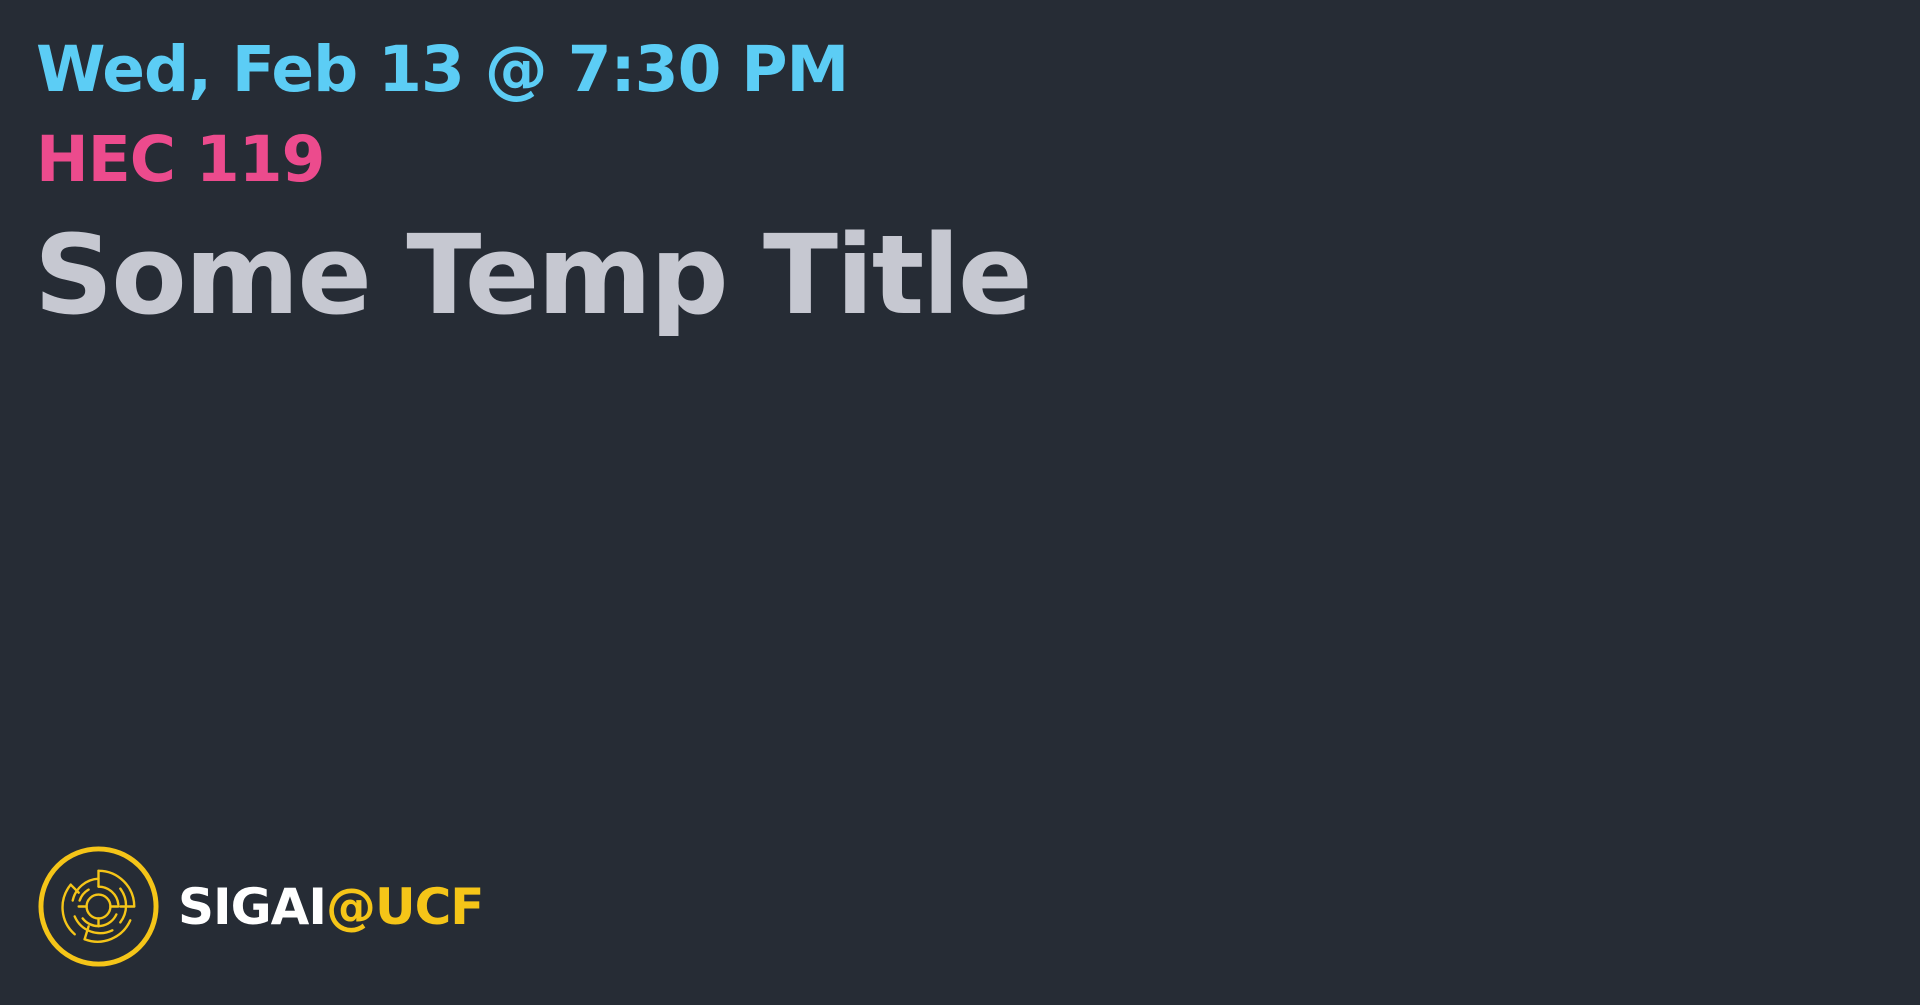 The width and height of the screenshot is (1920, 1005). What do you see at coordinates (404, 906) in the screenshot?
I see `brand-name-ucf: @UCF` at bounding box center [404, 906].